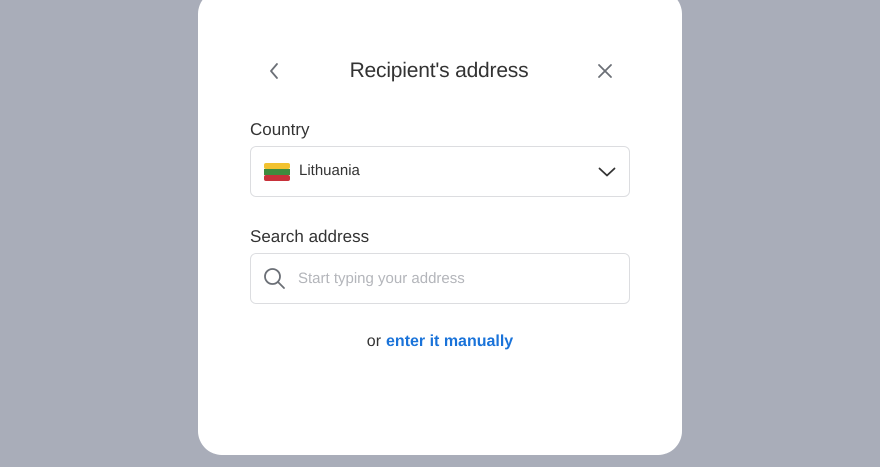 The width and height of the screenshot is (880, 467). Describe the element at coordinates (607, 171) in the screenshot. I see `chevron-down-icon` at that location.